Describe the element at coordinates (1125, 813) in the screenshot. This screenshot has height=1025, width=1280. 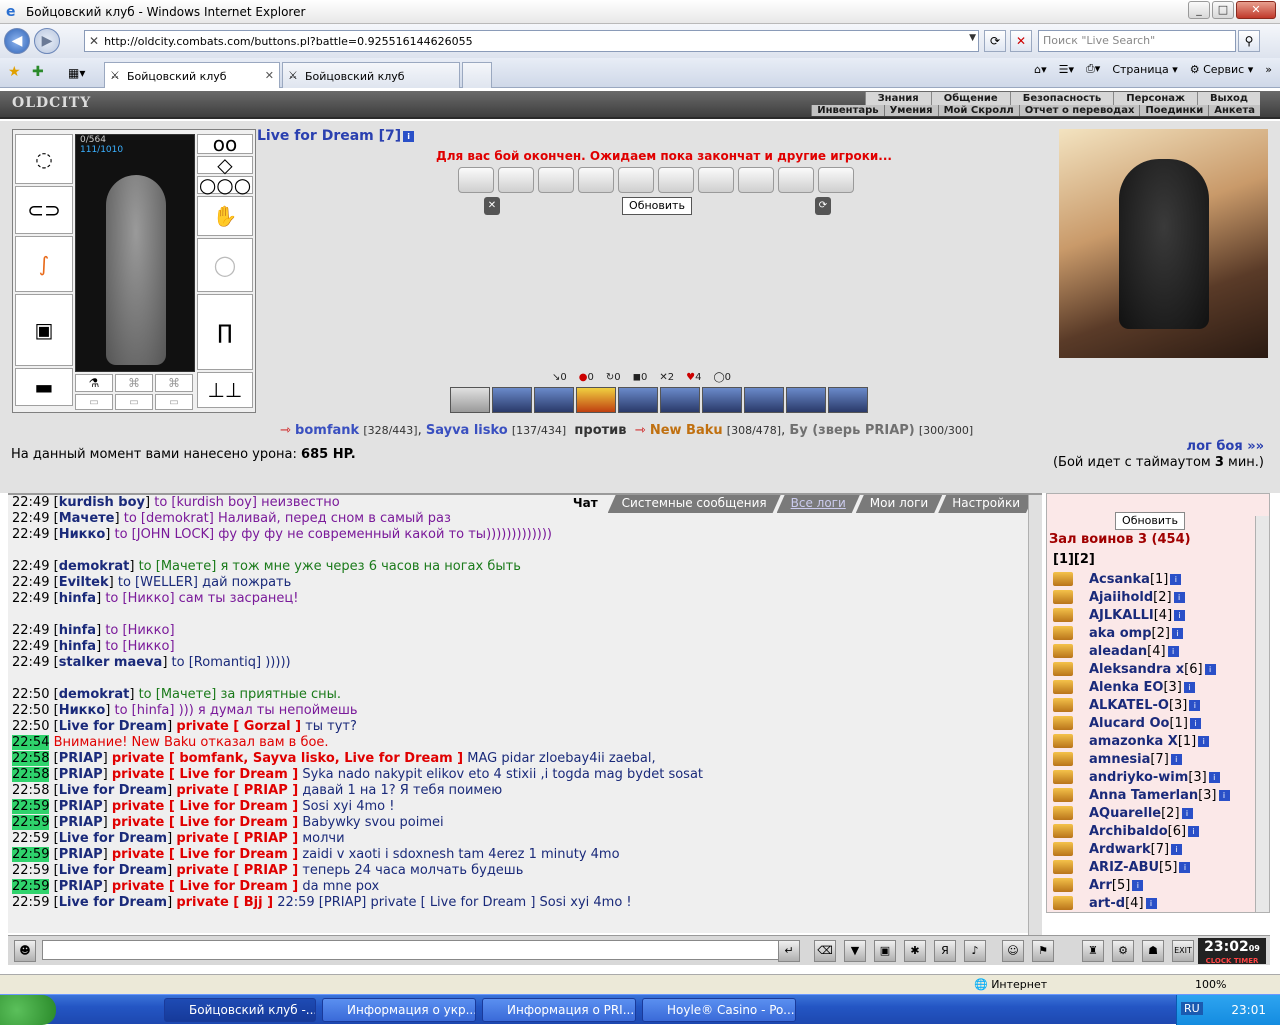
I see `player-name: AQuarelle` at that location.